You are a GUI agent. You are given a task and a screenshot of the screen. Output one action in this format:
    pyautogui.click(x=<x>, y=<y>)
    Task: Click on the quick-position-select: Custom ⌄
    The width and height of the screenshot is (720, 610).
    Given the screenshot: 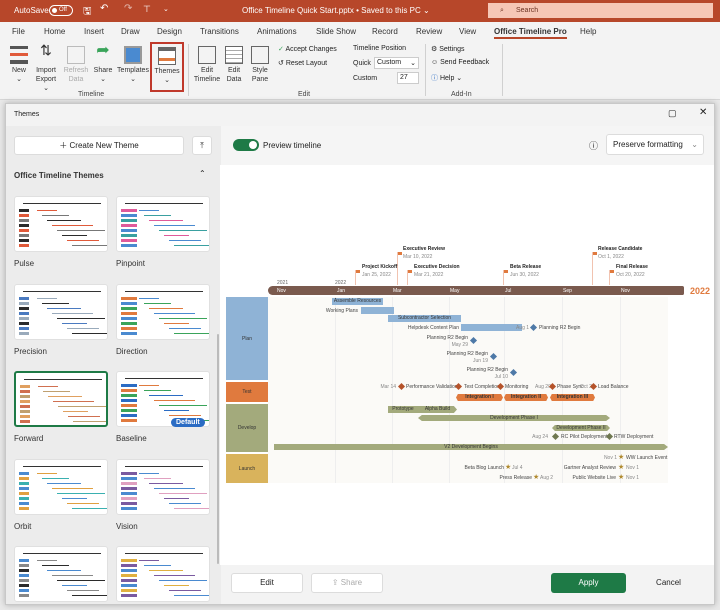 What is the action you would take?
    pyautogui.click(x=396, y=63)
    